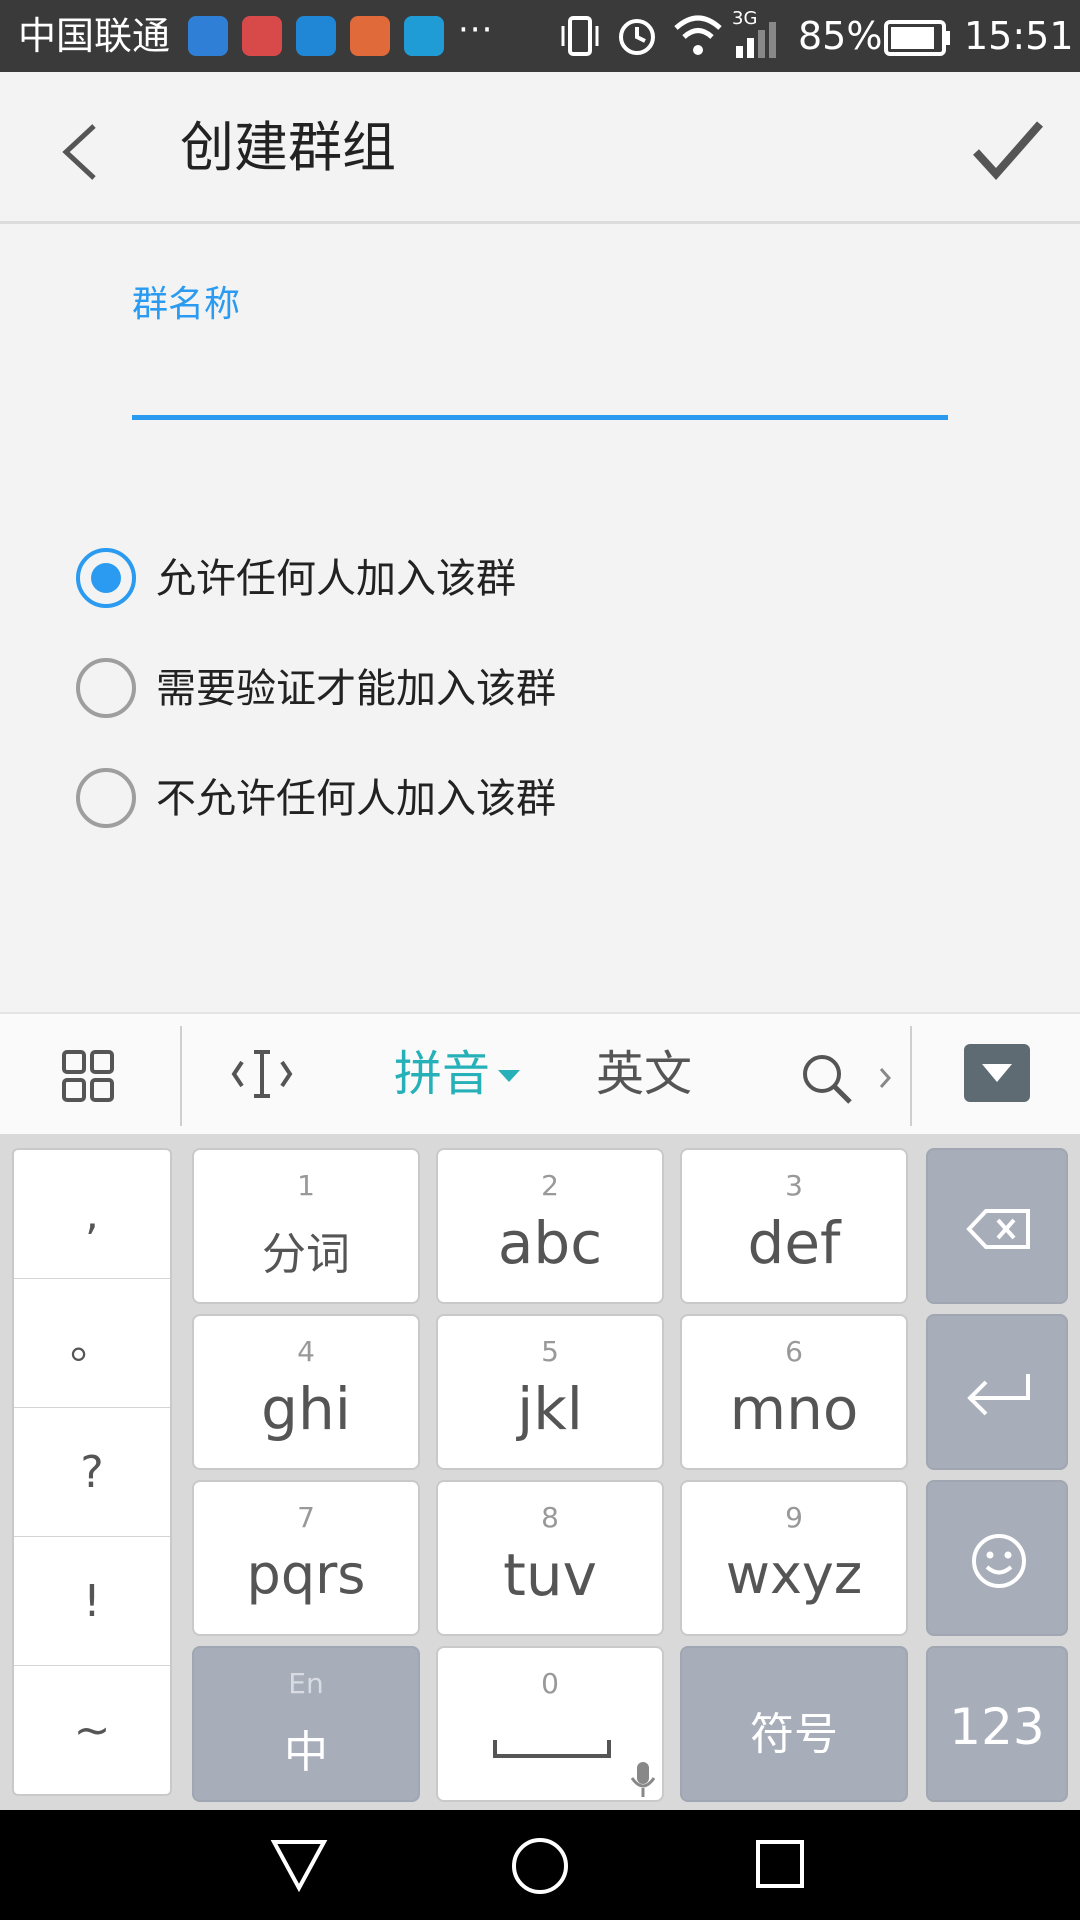 This screenshot has width=1080, height=1920. I want to click on key-label: 分词, so click(306, 1254).